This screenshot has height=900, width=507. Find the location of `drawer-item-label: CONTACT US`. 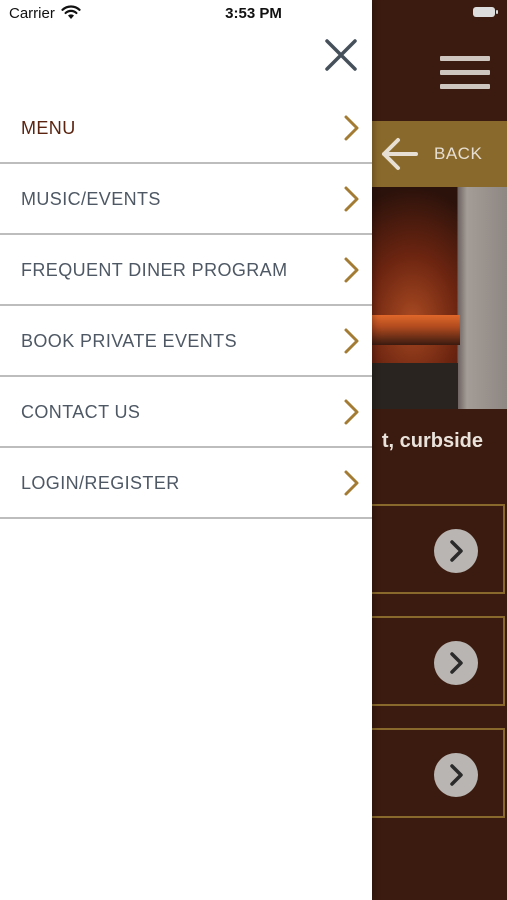

drawer-item-label: CONTACT US is located at coordinates (81, 412).